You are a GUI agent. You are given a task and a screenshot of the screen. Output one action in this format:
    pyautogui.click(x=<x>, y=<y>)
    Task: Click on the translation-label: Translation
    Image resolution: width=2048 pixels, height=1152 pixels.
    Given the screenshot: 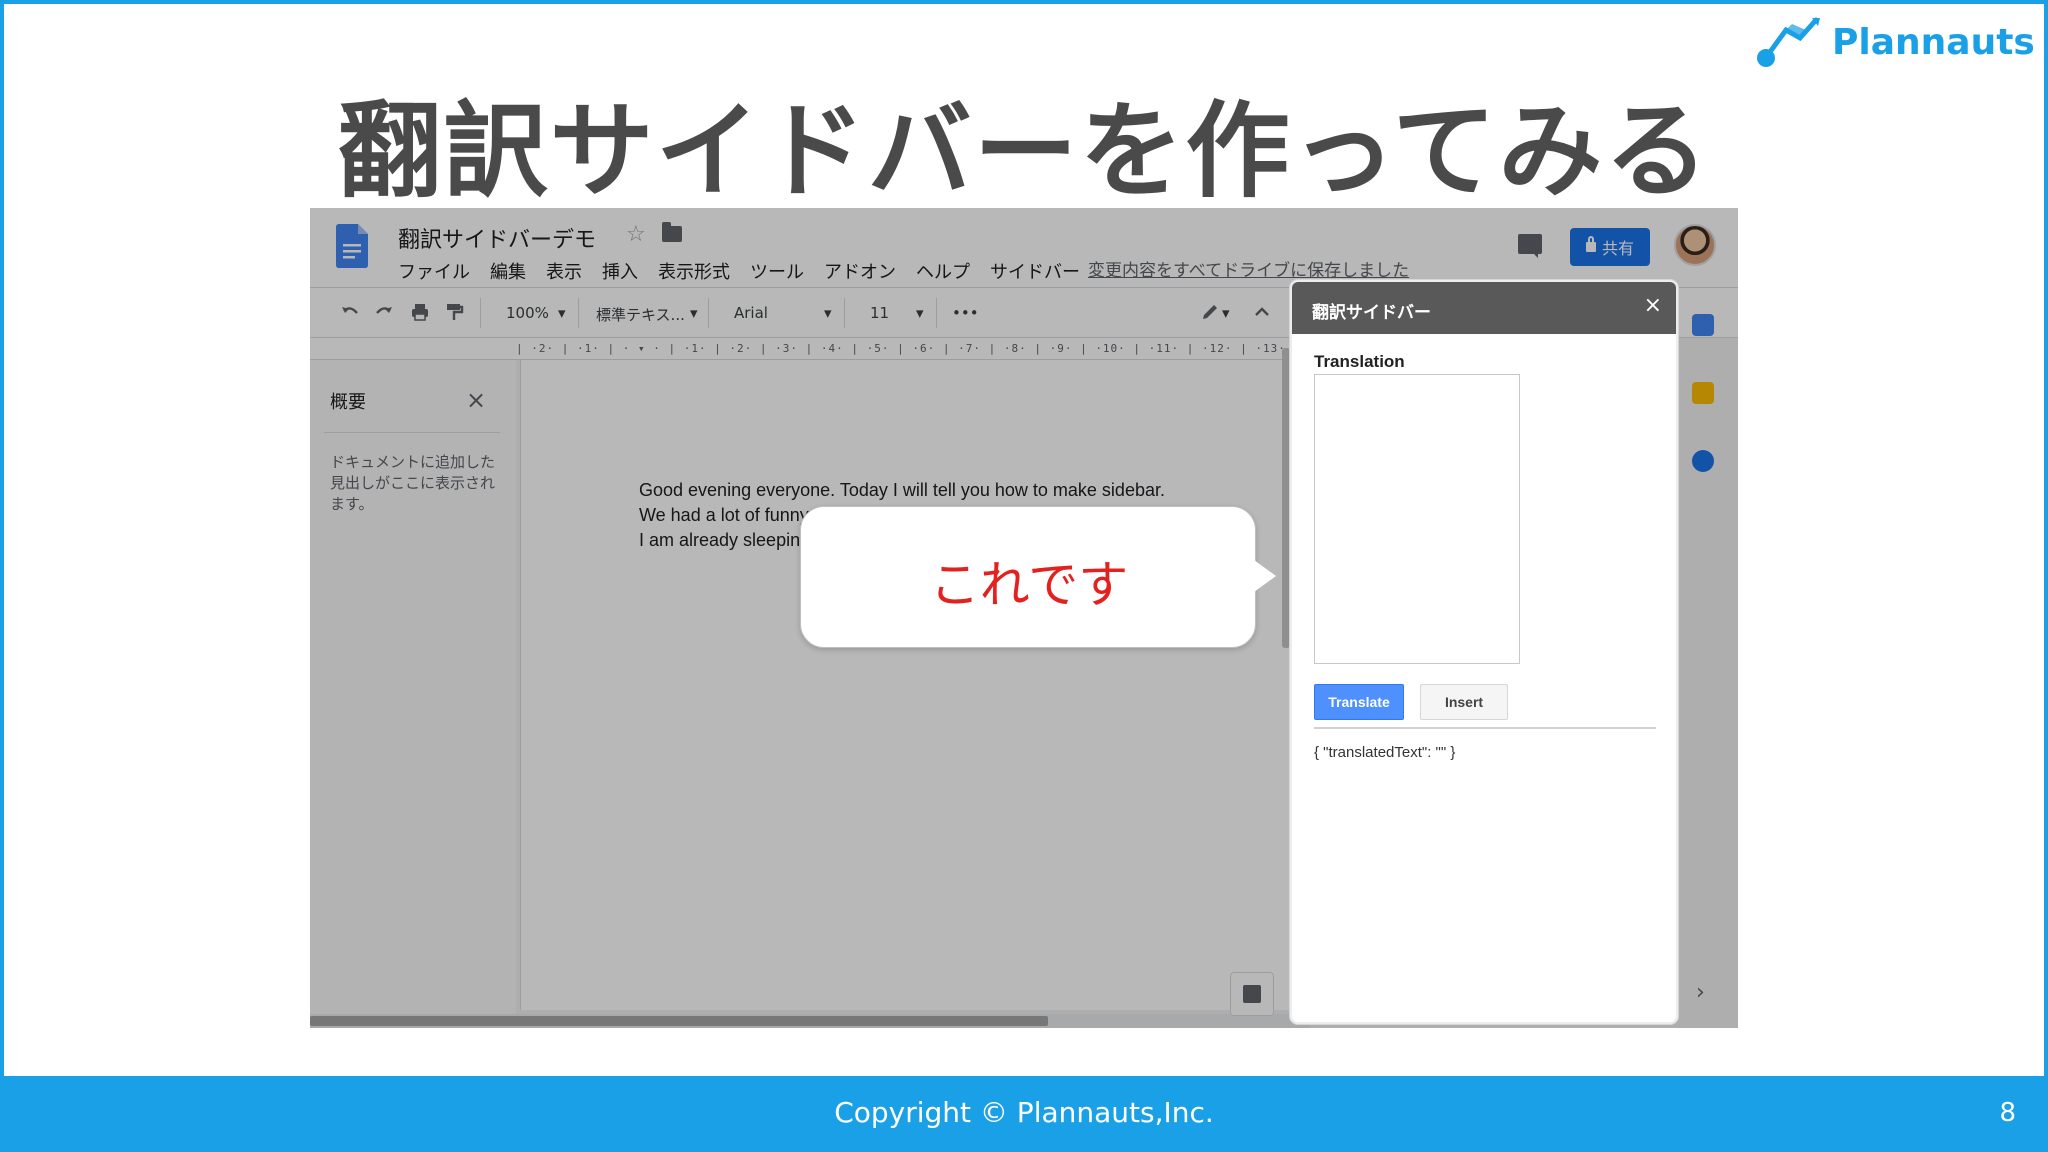 What is the action you would take?
    pyautogui.click(x=1359, y=361)
    